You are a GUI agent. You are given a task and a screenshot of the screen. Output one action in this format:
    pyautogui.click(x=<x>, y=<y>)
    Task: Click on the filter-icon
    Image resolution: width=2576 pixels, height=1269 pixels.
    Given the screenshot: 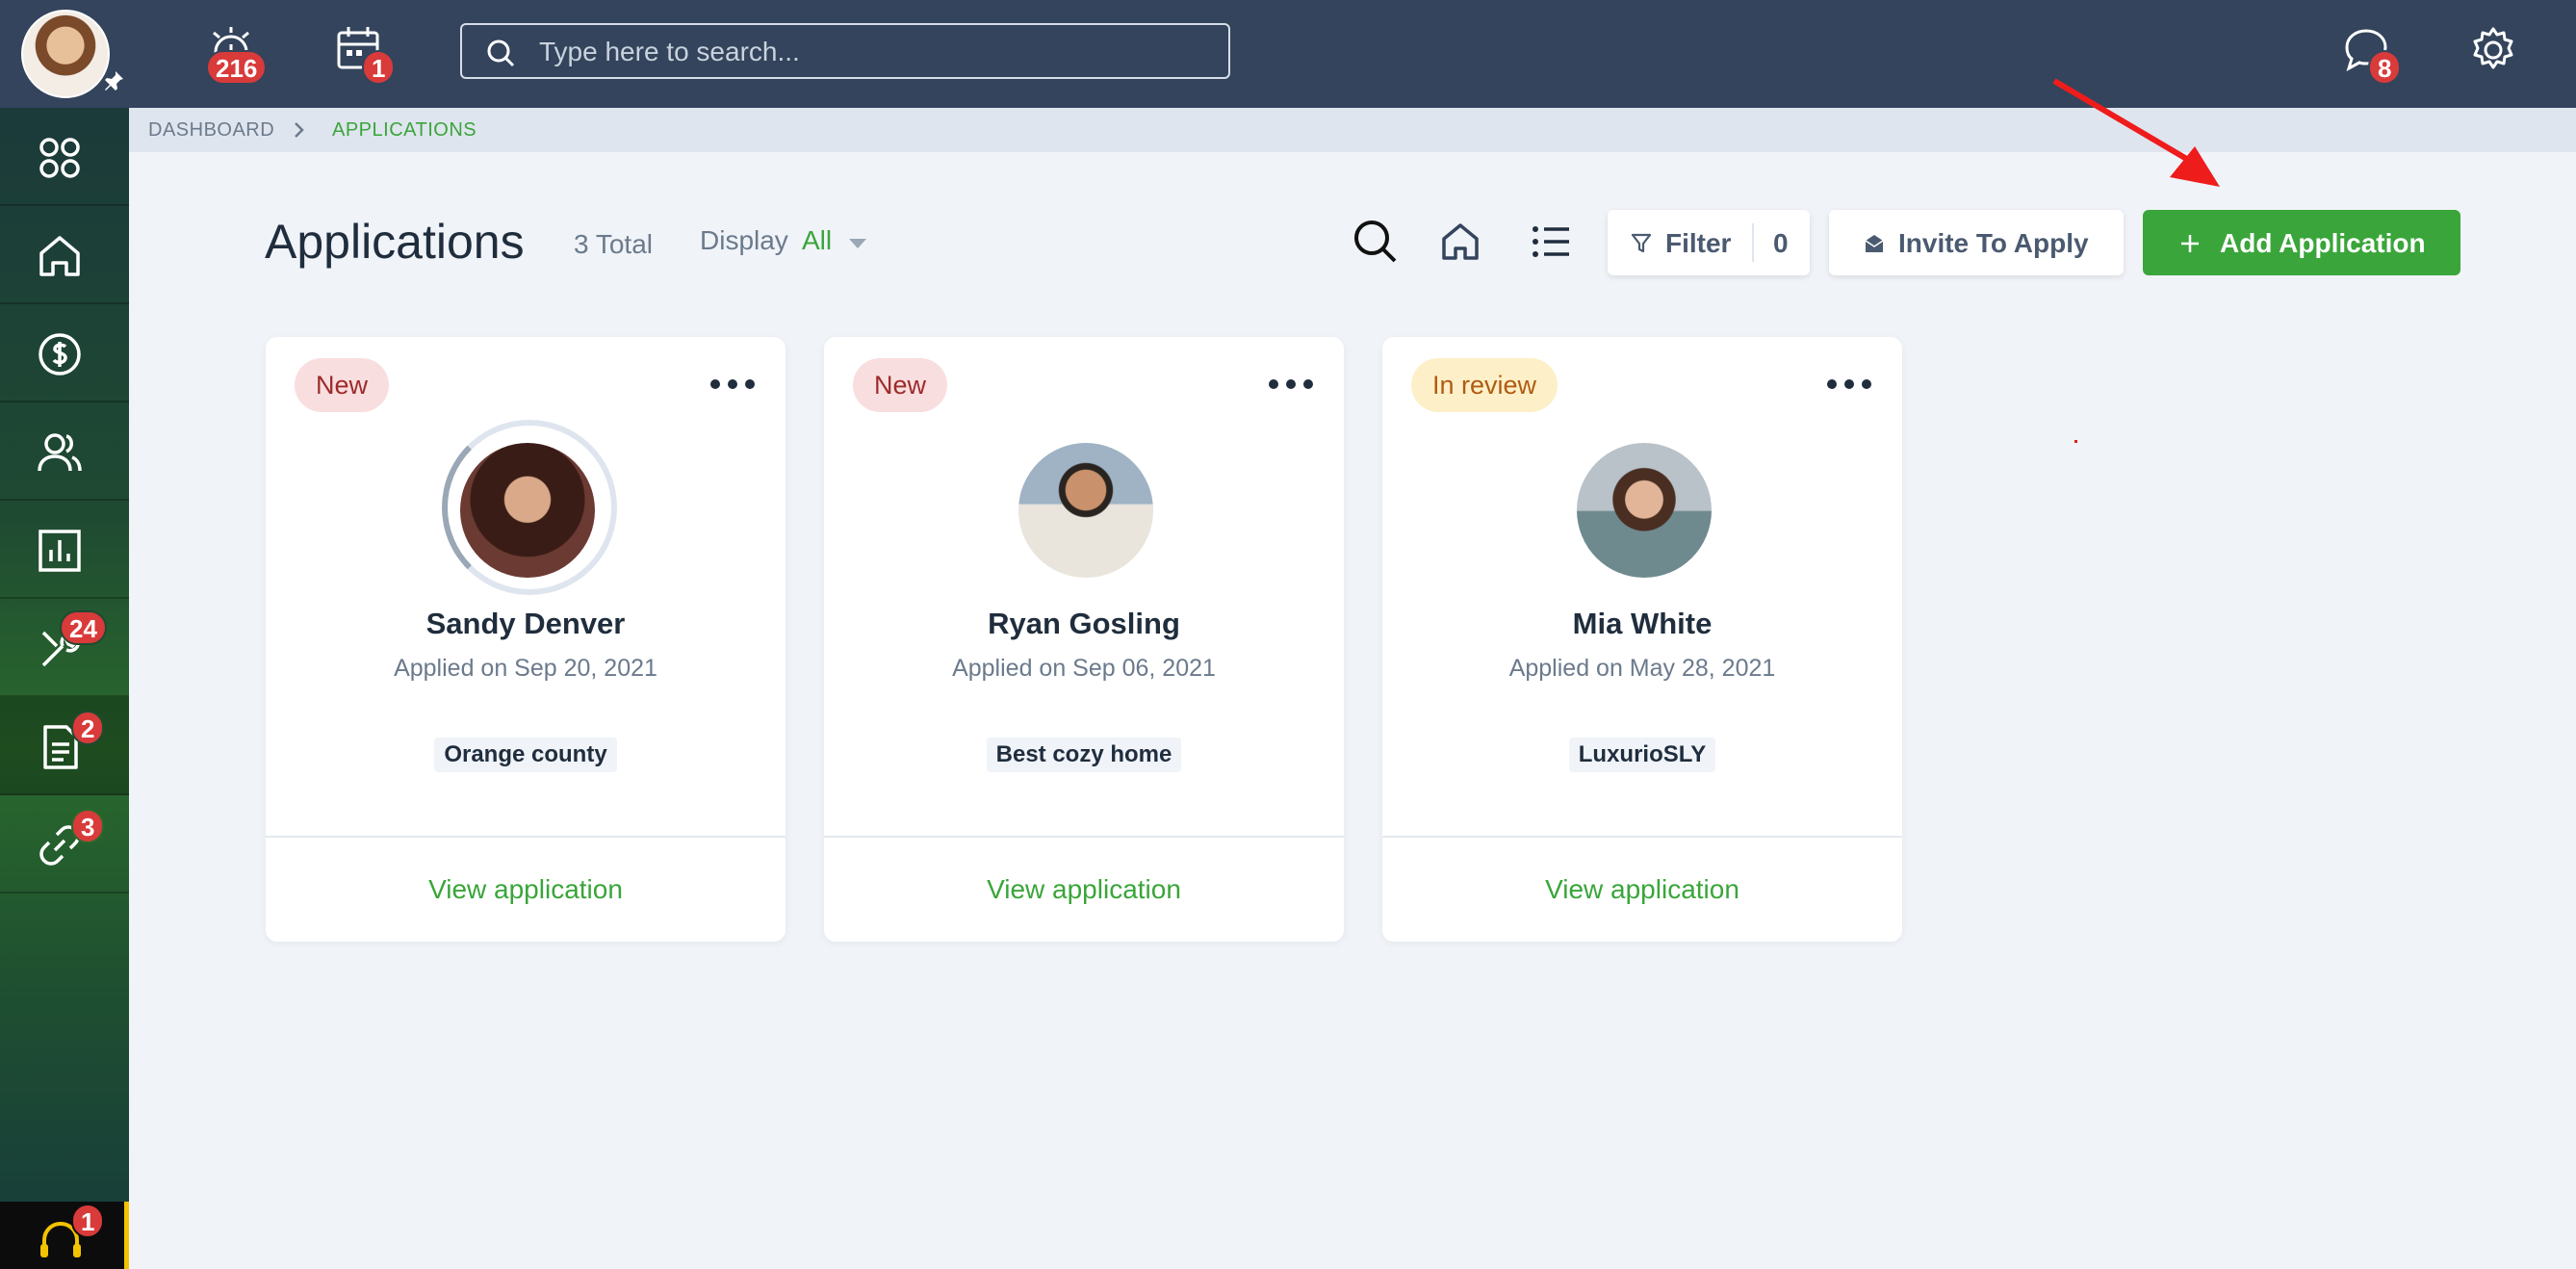 What is the action you would take?
    pyautogui.click(x=1641, y=243)
    